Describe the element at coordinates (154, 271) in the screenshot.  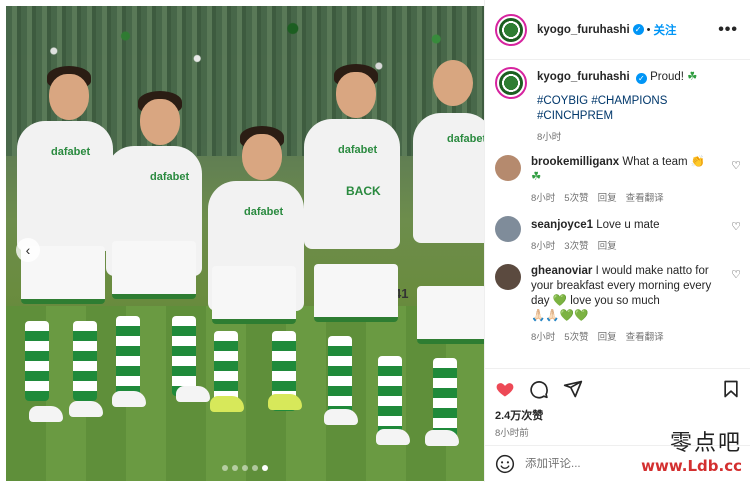
I see `player-figure: dafabet 18` at that location.